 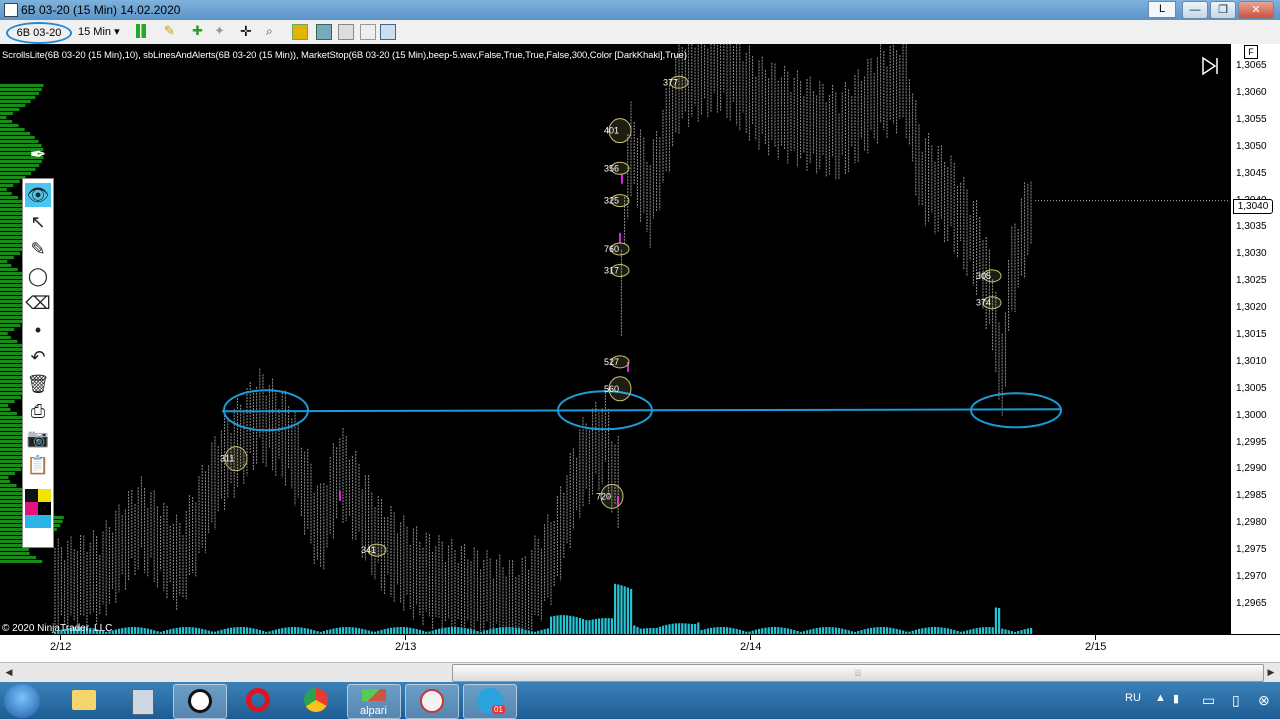 I want to click on scroll-right-icon: ▶, so click(x=1271, y=672).